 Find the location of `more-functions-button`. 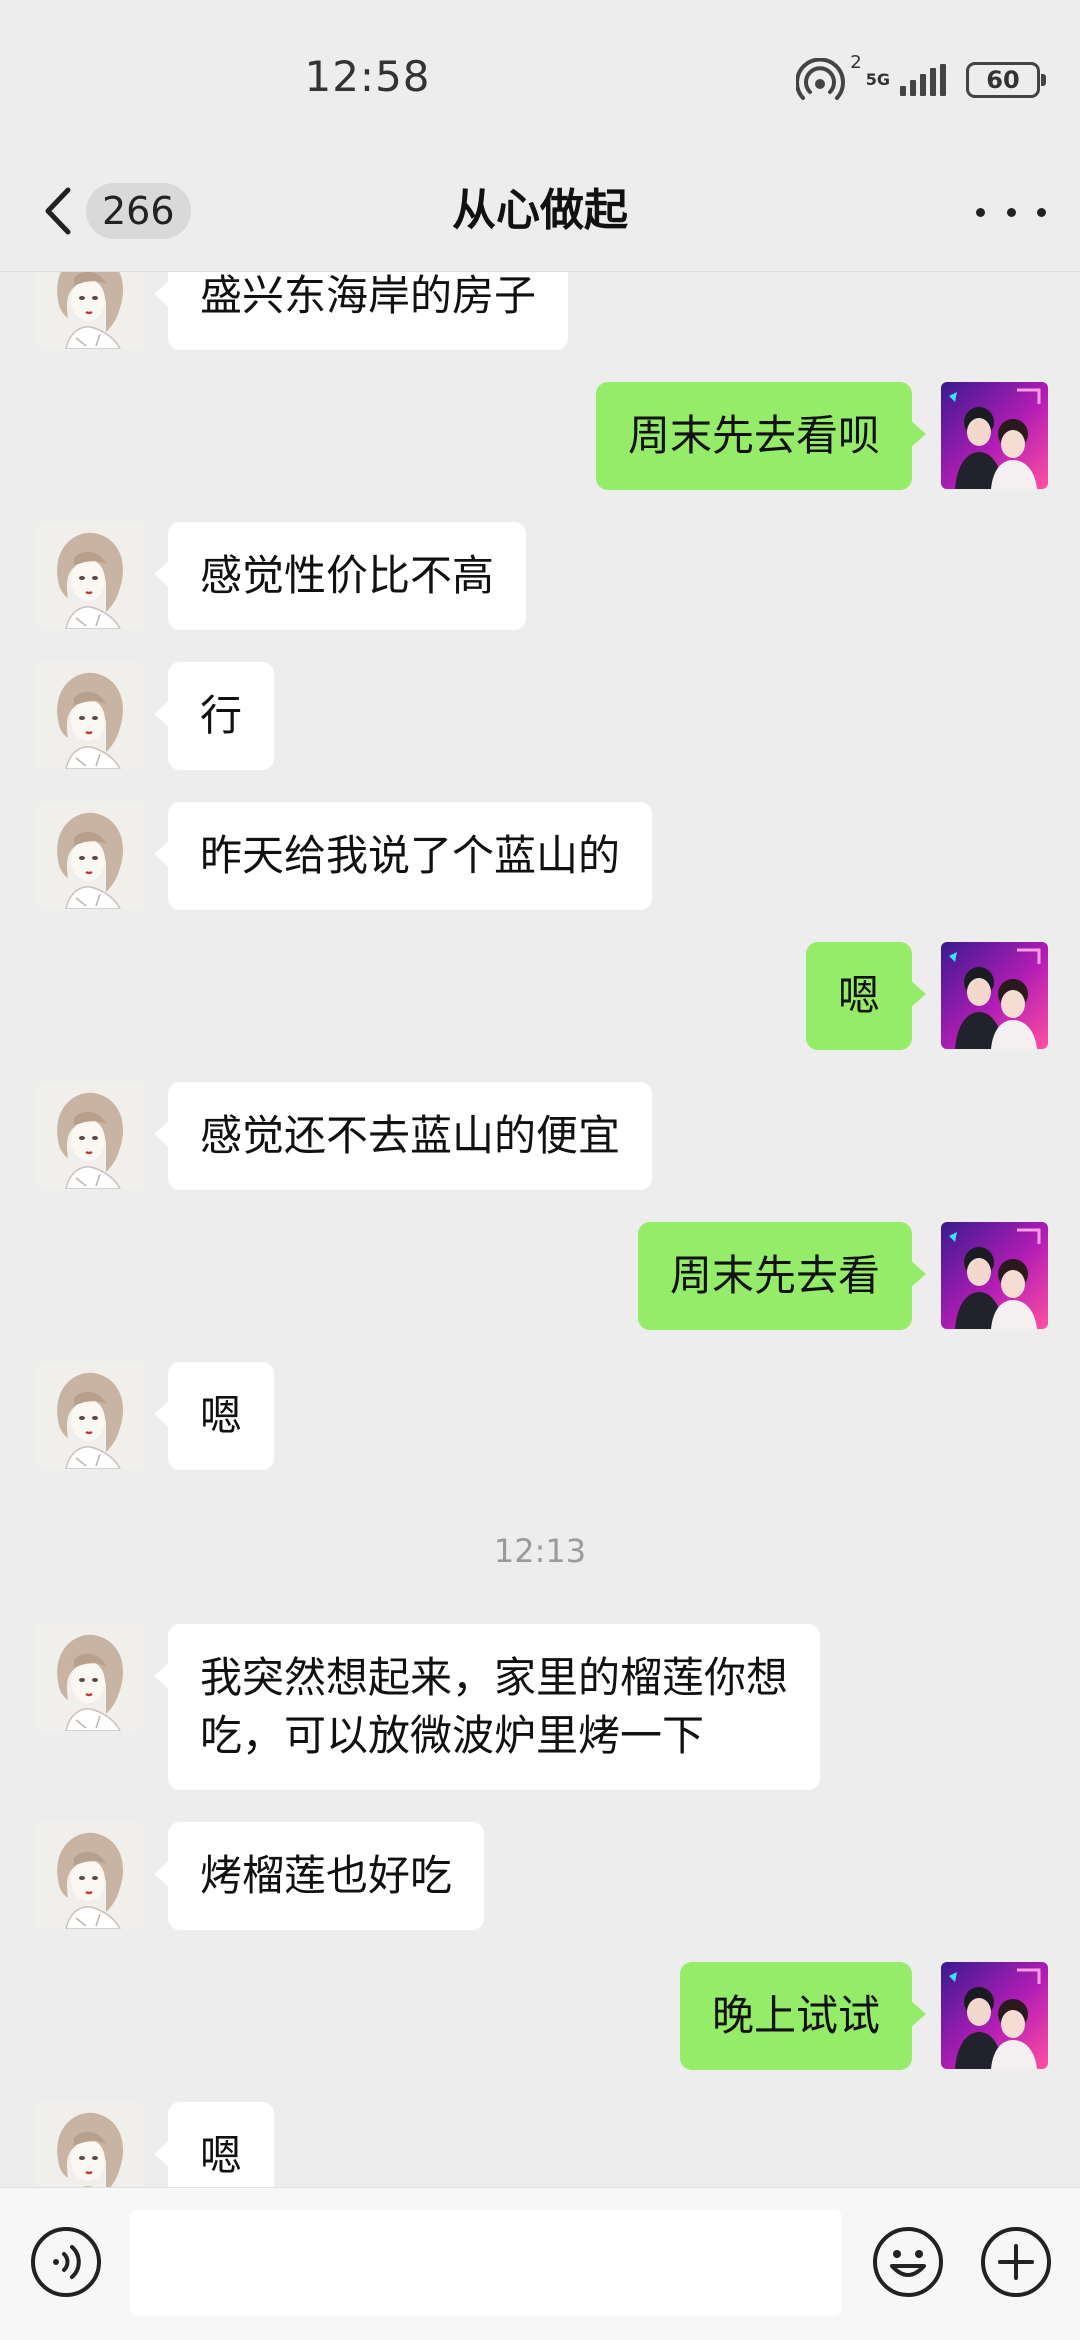

more-functions-button is located at coordinates (1016, 2262).